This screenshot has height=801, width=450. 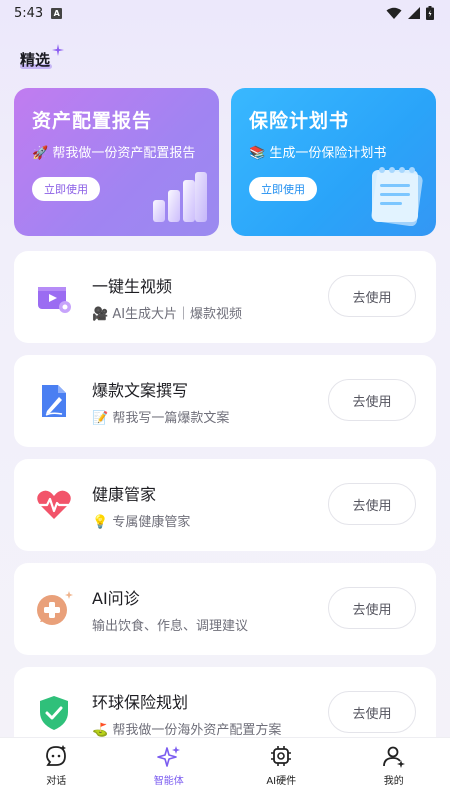 I want to click on list-item-title: AI问诊, so click(x=116, y=598).